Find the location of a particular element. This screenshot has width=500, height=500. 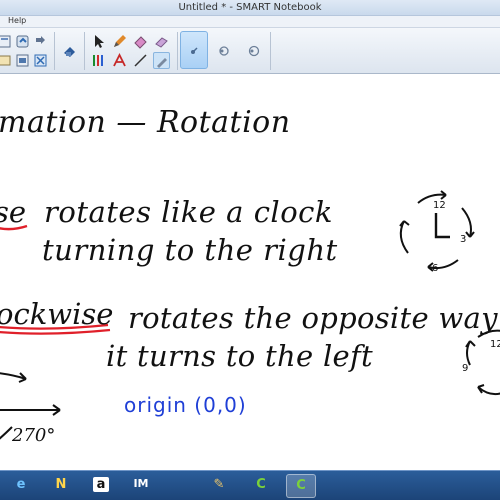

pen-icon is located at coordinates (119, 41).